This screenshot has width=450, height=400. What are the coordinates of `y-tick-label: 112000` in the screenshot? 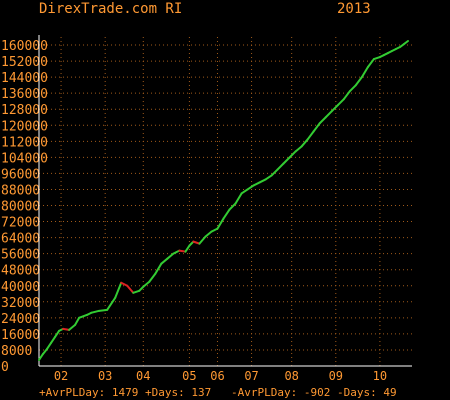 It's located at (24, 142).